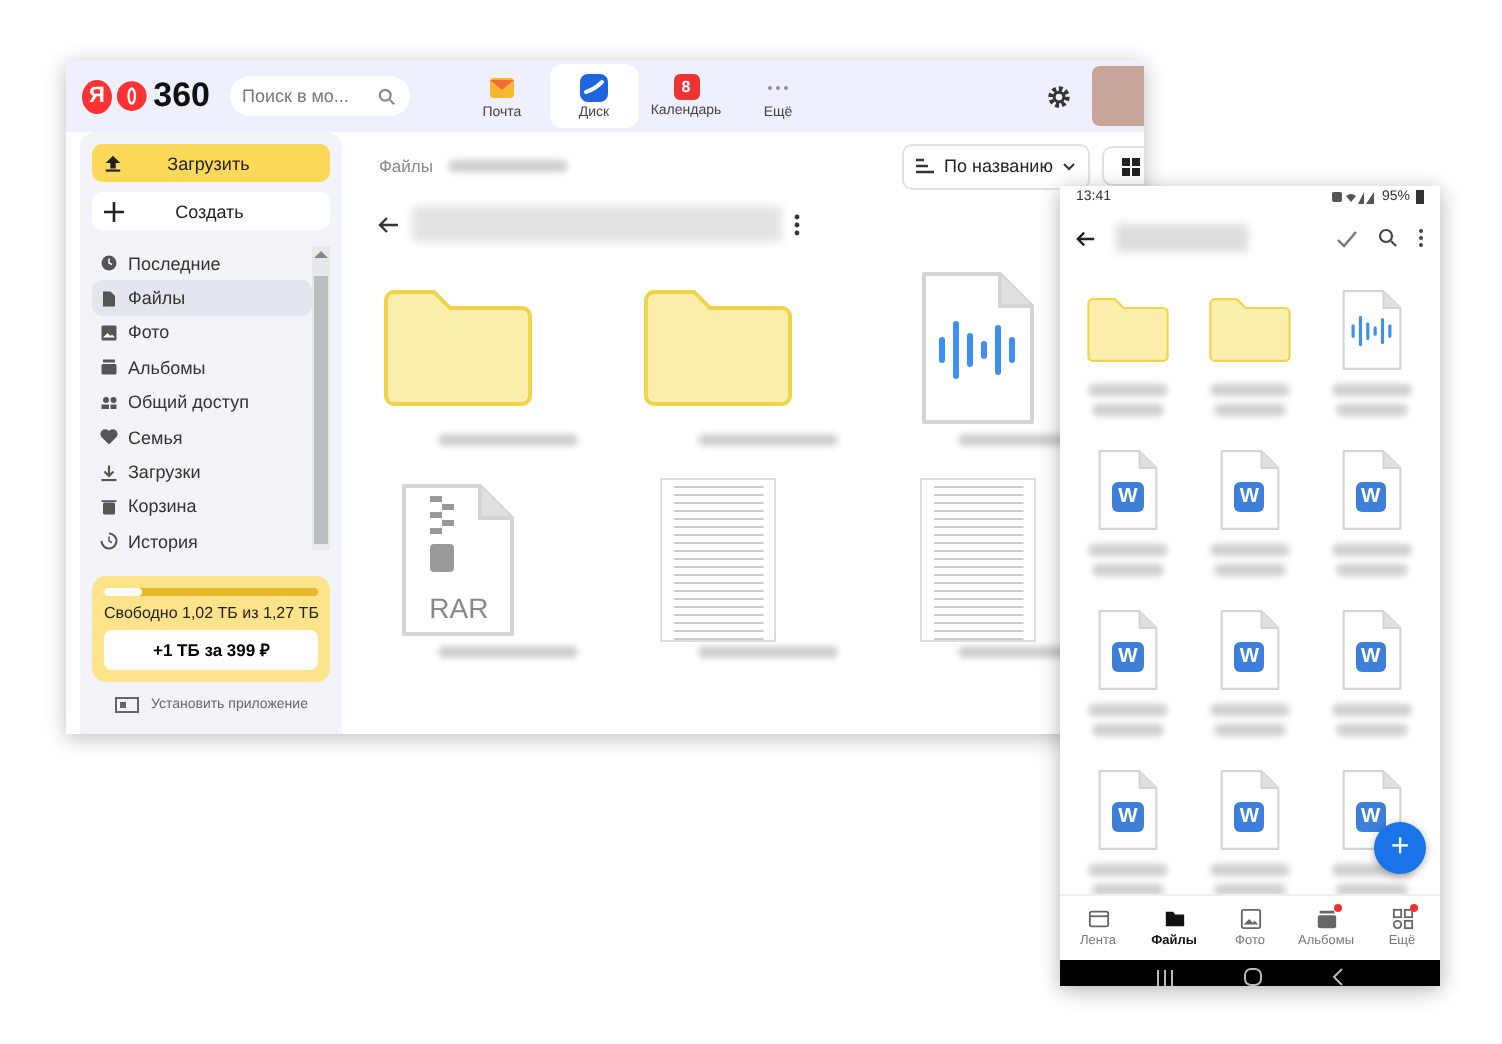 The width and height of the screenshot is (1502, 1044). What do you see at coordinates (502, 87) in the screenshot?
I see `envelope-icon` at bounding box center [502, 87].